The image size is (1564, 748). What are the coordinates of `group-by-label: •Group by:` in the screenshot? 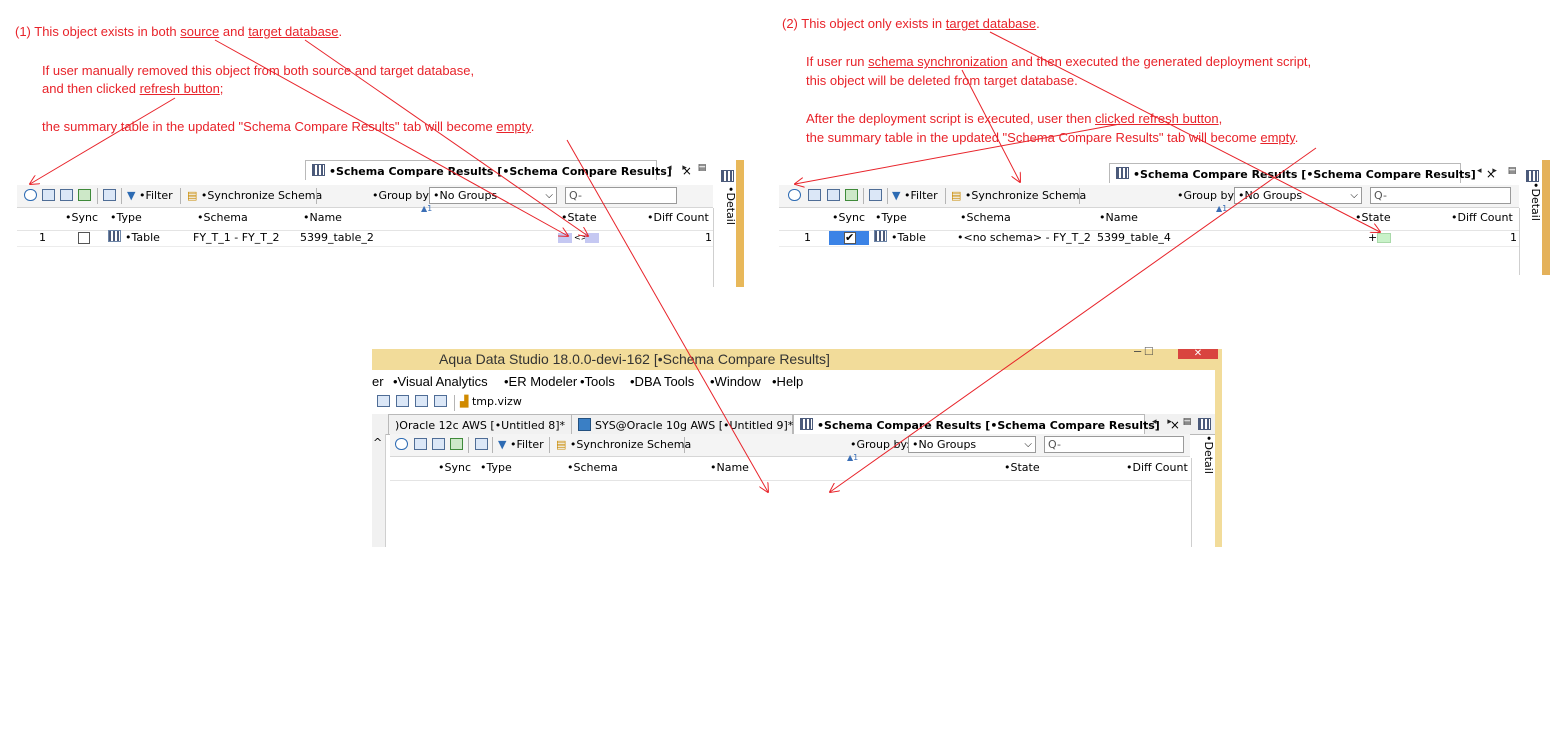 It's located at (1207, 195).